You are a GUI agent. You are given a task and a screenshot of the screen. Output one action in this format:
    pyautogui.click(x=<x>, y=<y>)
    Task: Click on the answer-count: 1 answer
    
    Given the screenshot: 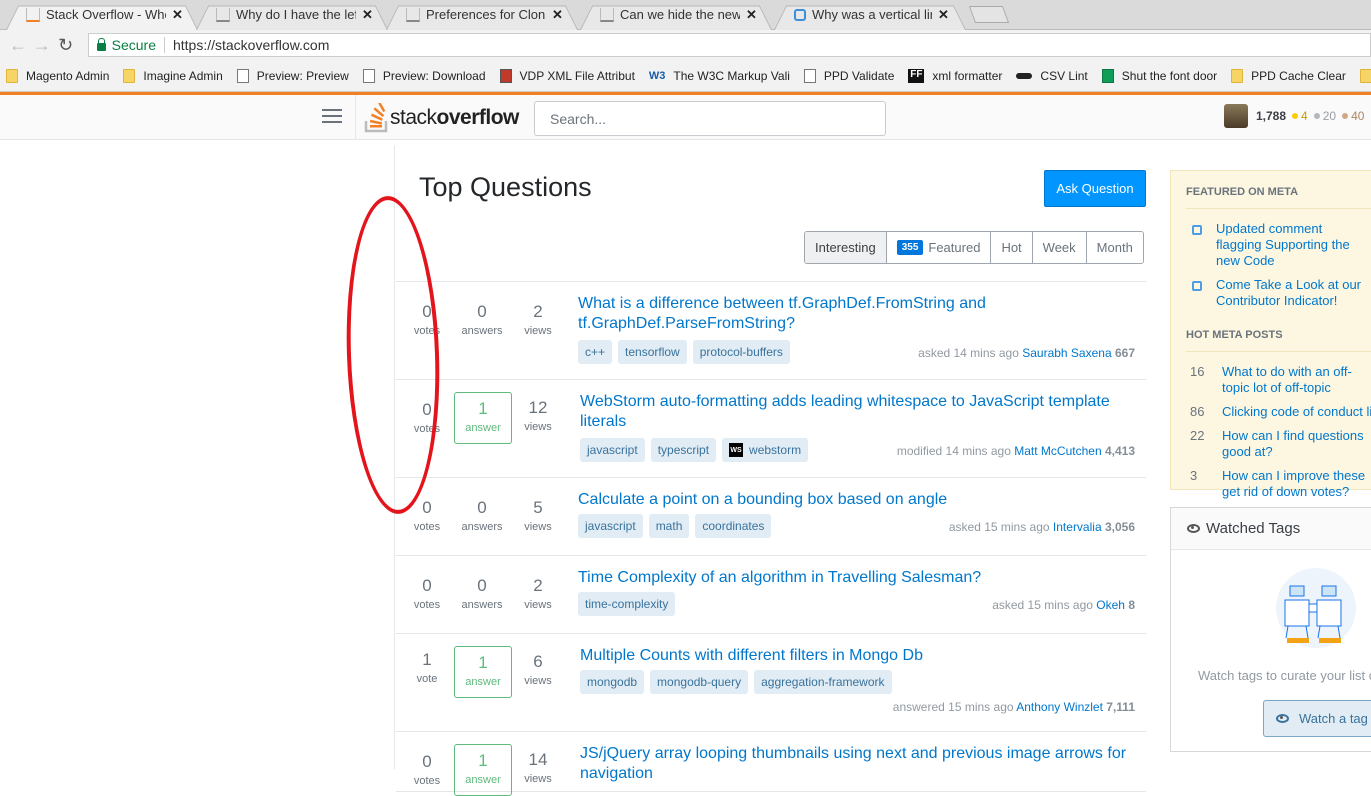 What is the action you would take?
    pyautogui.click(x=483, y=672)
    